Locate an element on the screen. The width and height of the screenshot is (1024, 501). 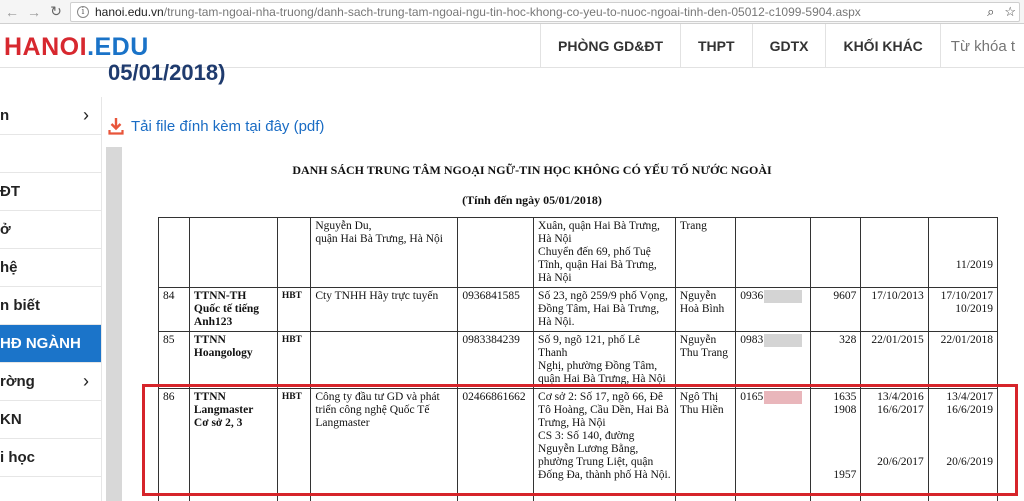
cell-phone is located at coordinates (496, 252).